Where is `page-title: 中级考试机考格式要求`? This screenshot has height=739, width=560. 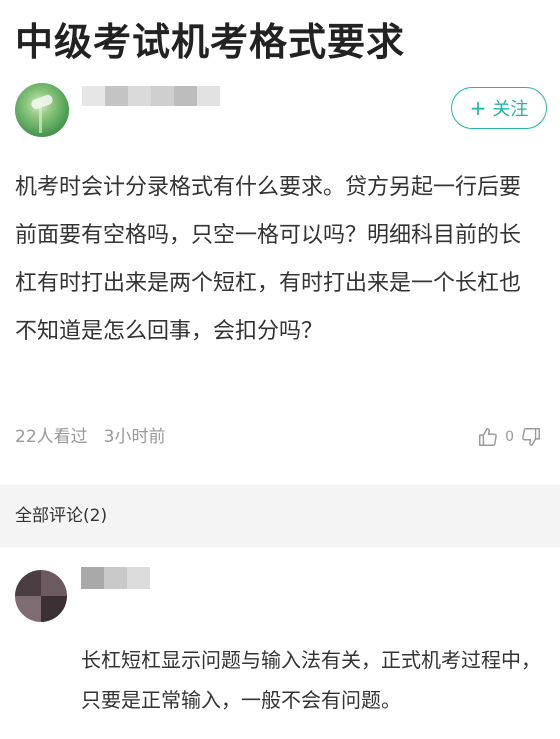 page-title: 中级考试机考格式要求 is located at coordinates (210, 42).